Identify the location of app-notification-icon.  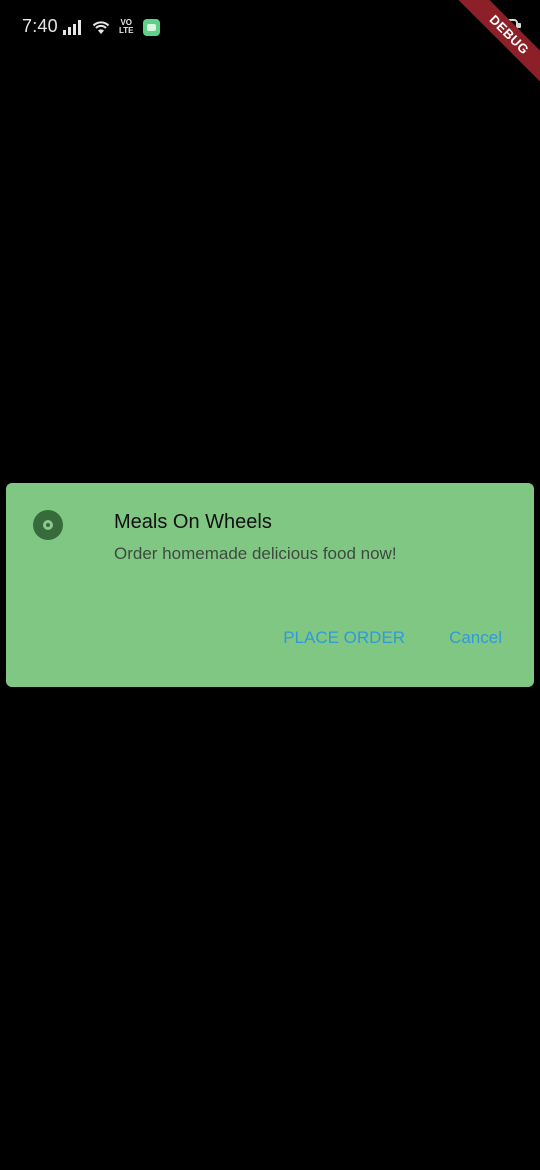
(151, 27).